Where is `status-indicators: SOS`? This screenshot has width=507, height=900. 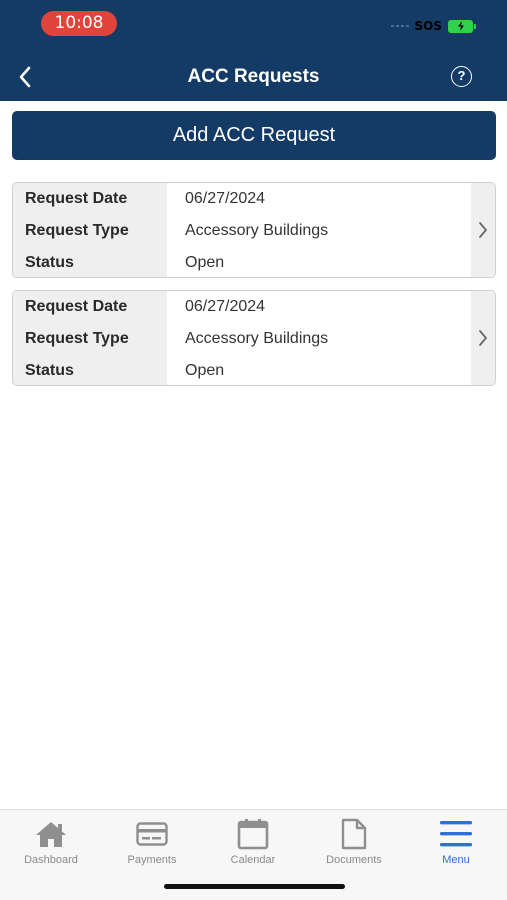
status-indicators: SOS is located at coordinates (433, 26).